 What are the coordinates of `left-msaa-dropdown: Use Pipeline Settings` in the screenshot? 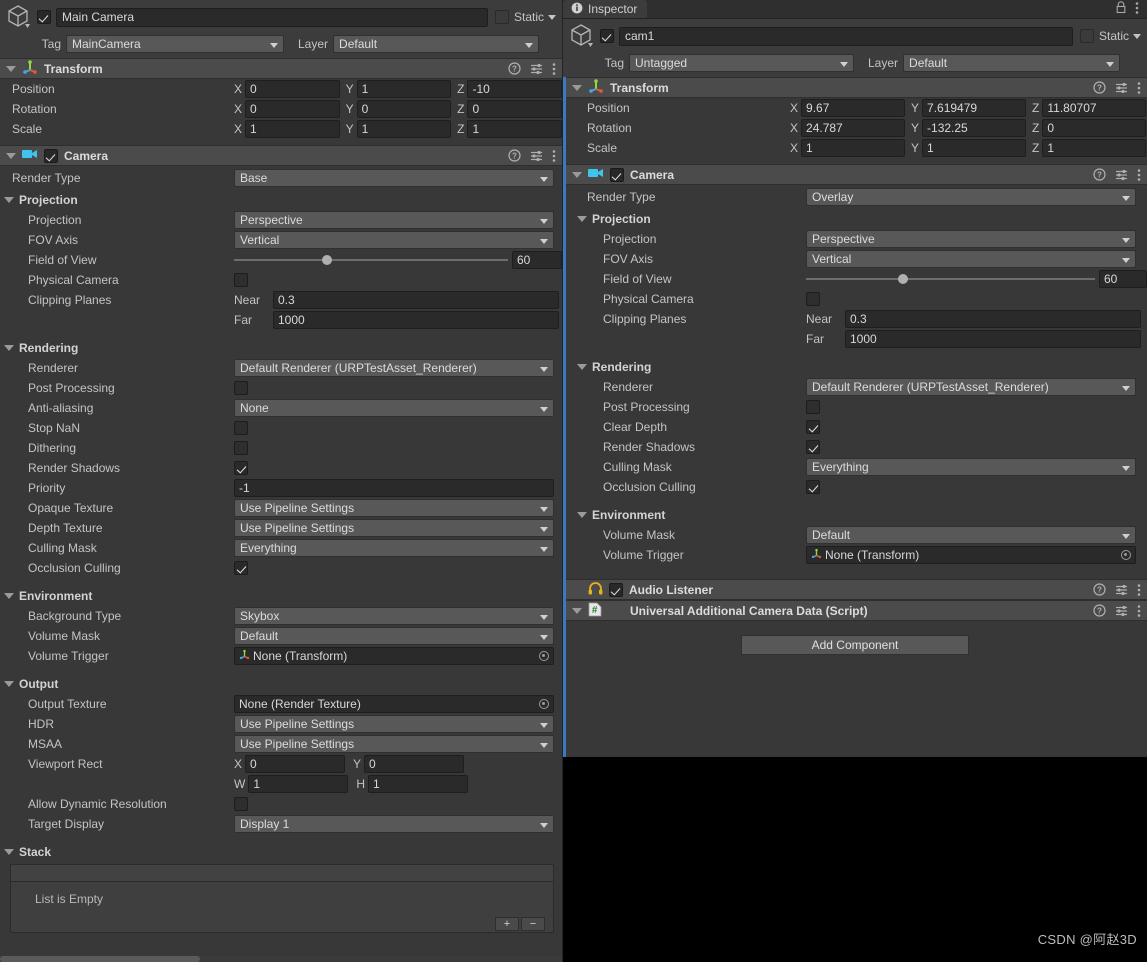 It's located at (394, 744).